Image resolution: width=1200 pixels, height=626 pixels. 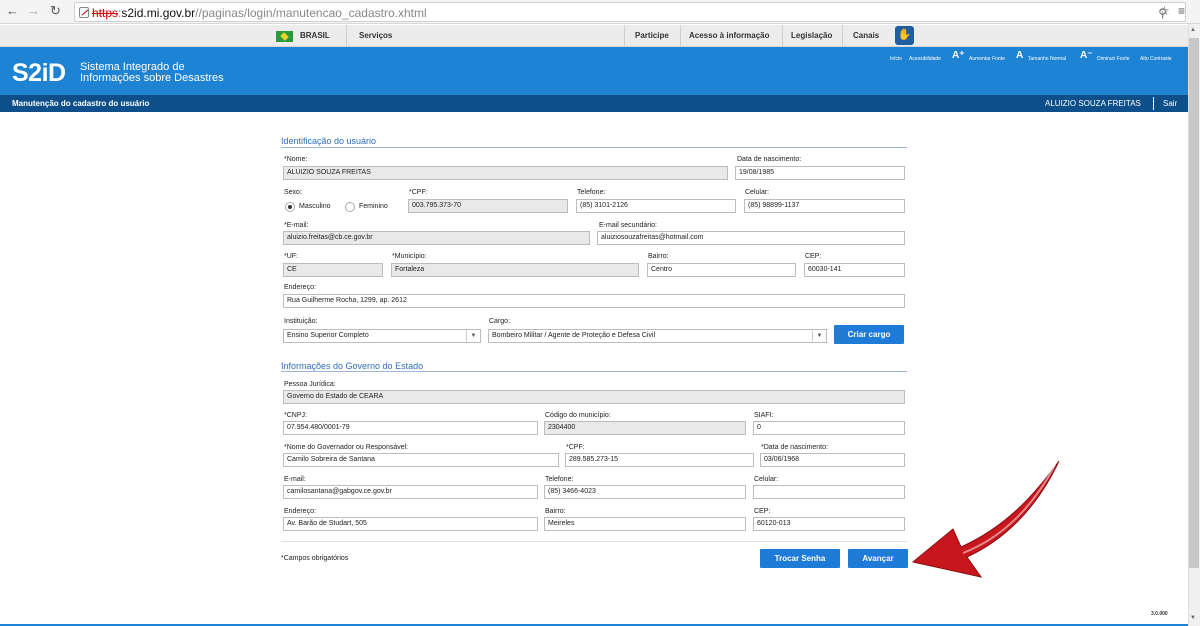 I want to click on logout-link: Sair, so click(x=1170, y=103).